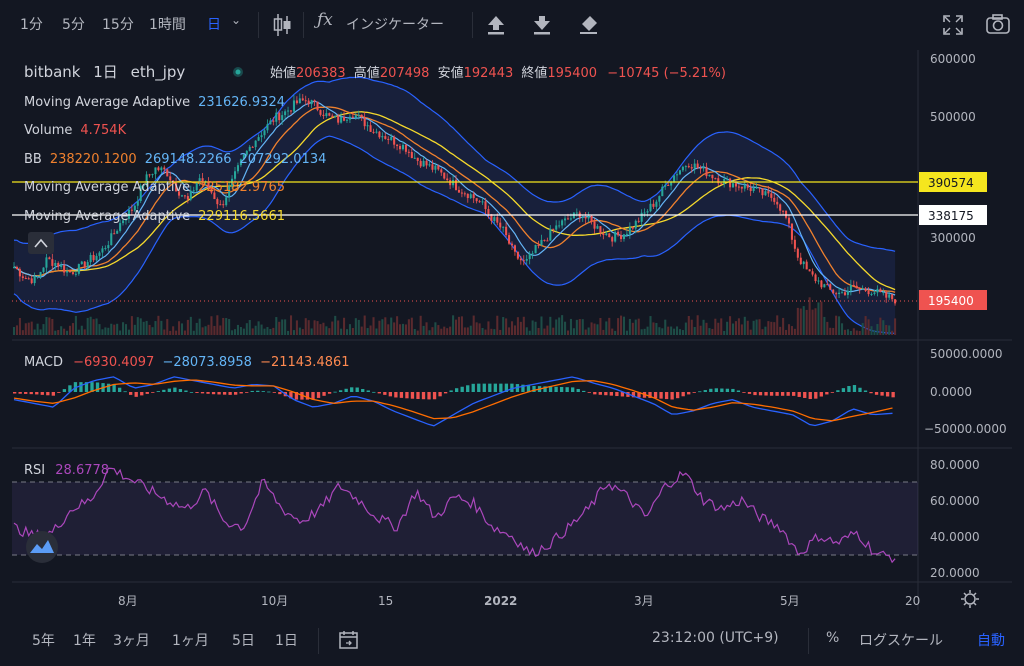 The height and width of the screenshot is (666, 1024). Describe the element at coordinates (572, 73) in the screenshot. I see `legend-close: 195400` at that location.